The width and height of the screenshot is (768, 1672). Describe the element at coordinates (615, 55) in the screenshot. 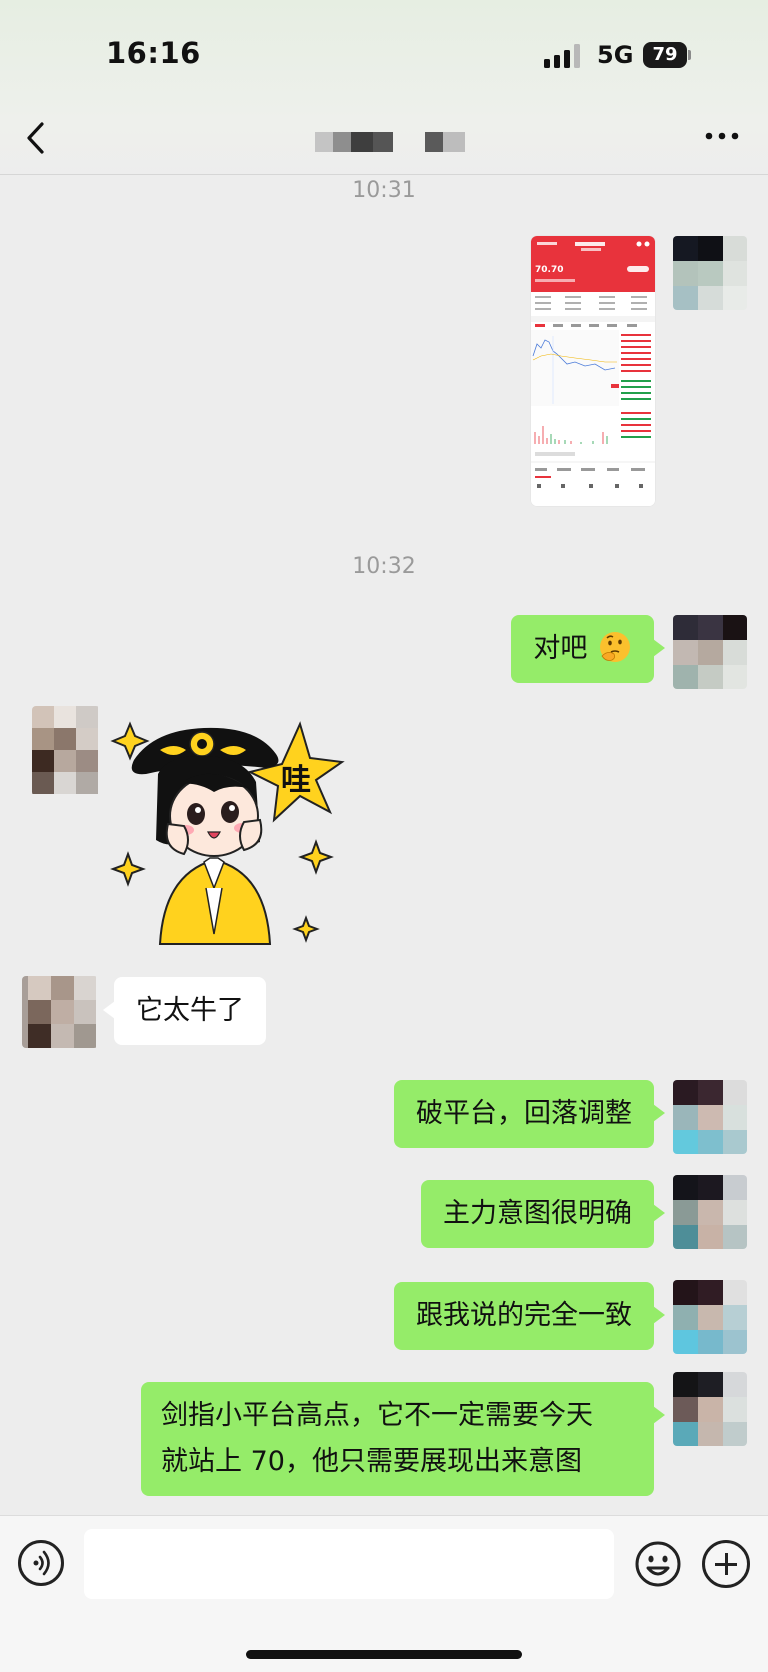

I see `network-type: 5G` at that location.